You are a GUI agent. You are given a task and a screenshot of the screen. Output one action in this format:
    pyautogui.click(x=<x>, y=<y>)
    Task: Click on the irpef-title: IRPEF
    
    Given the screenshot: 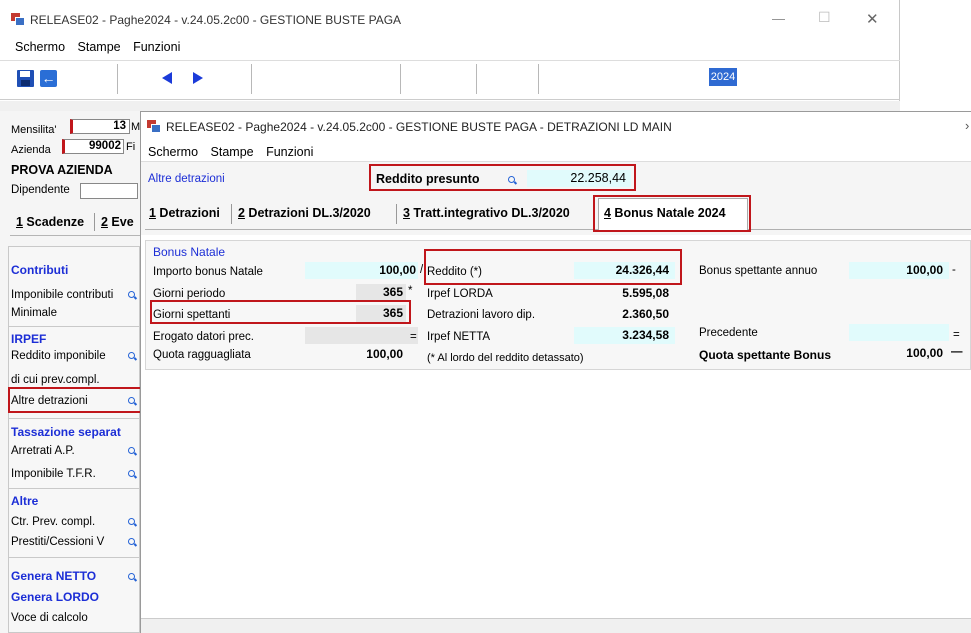 What is the action you would take?
    pyautogui.click(x=29, y=339)
    